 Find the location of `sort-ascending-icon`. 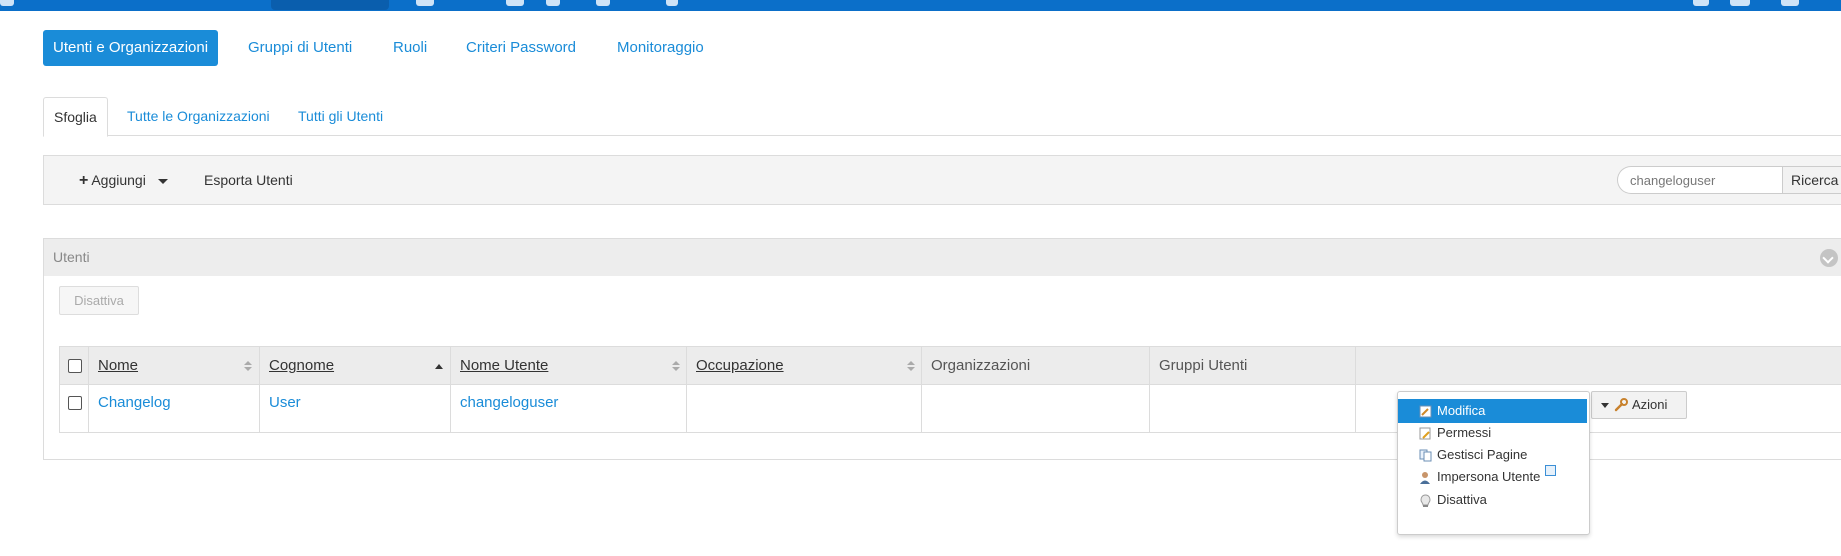

sort-ascending-icon is located at coordinates (439, 366).